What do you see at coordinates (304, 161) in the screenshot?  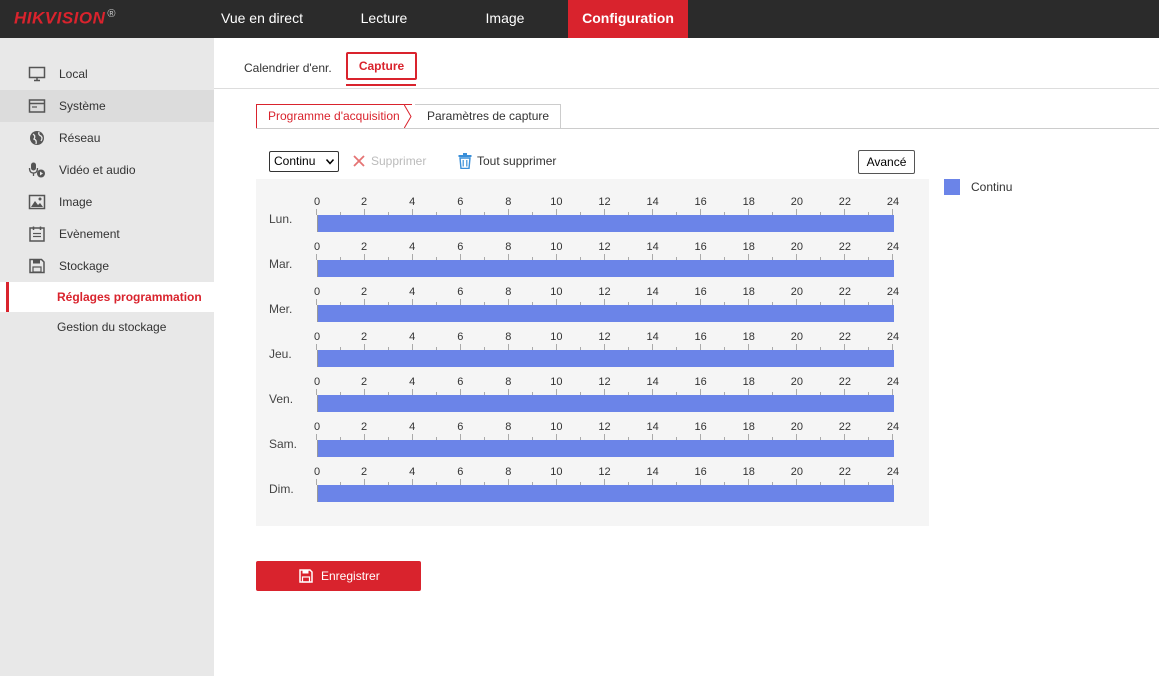 I see `capture-type-select: Continu` at bounding box center [304, 161].